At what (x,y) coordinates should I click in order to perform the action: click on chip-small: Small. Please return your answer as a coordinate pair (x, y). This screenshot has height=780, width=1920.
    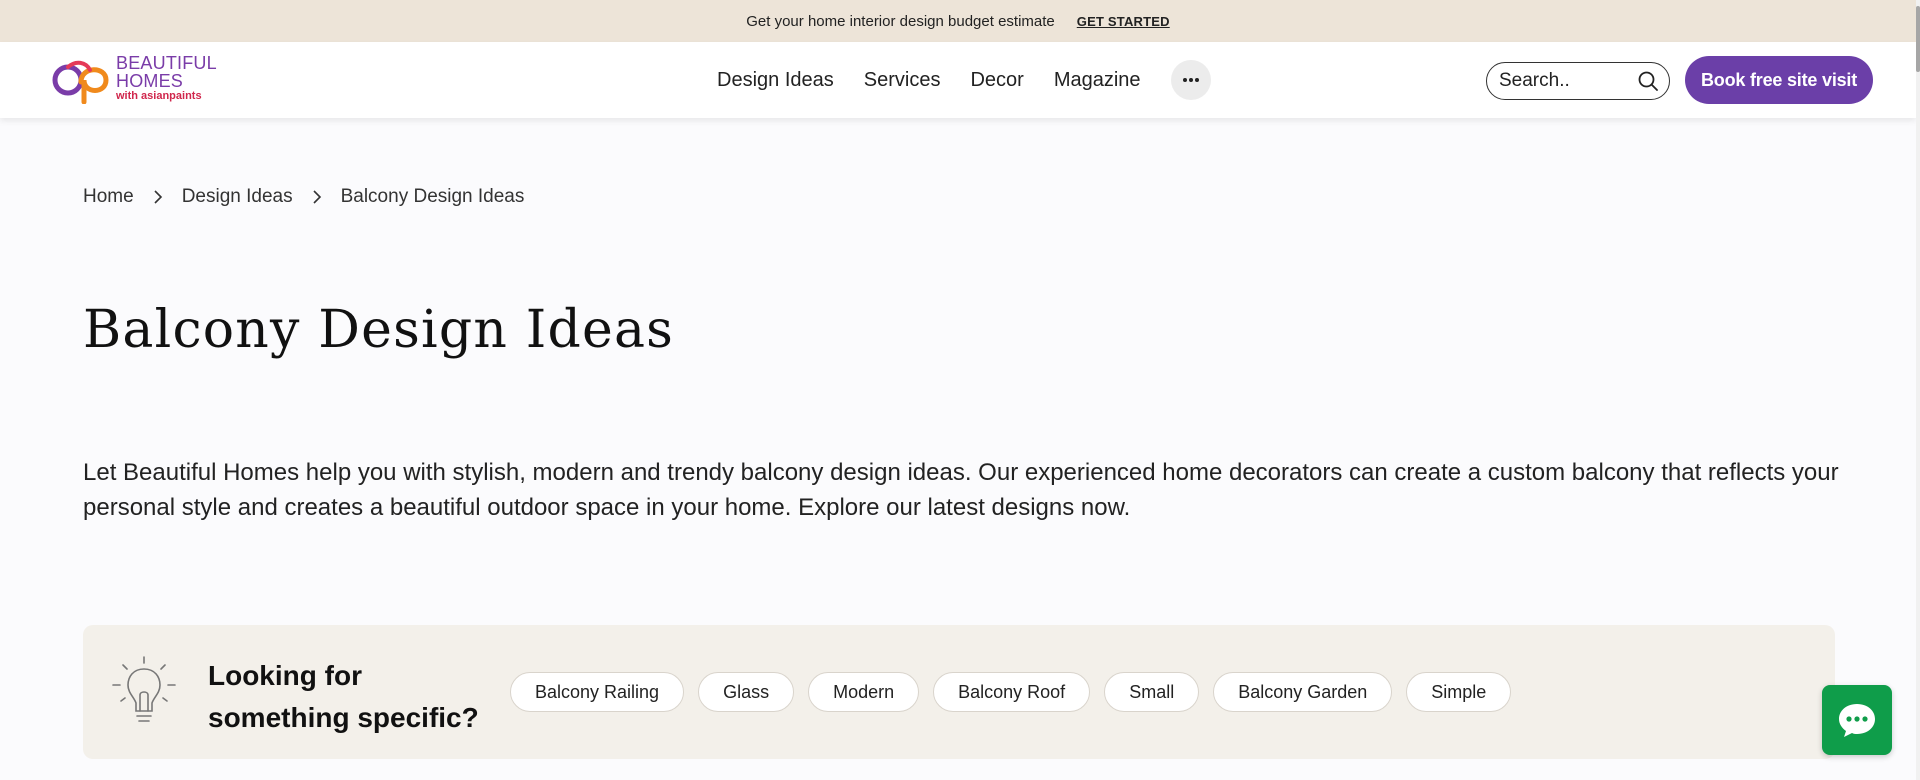
    Looking at the image, I should click on (1152, 692).